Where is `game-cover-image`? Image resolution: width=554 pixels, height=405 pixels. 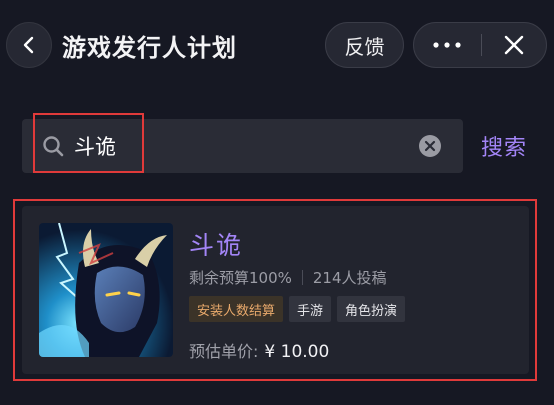 game-cover-image is located at coordinates (106, 290).